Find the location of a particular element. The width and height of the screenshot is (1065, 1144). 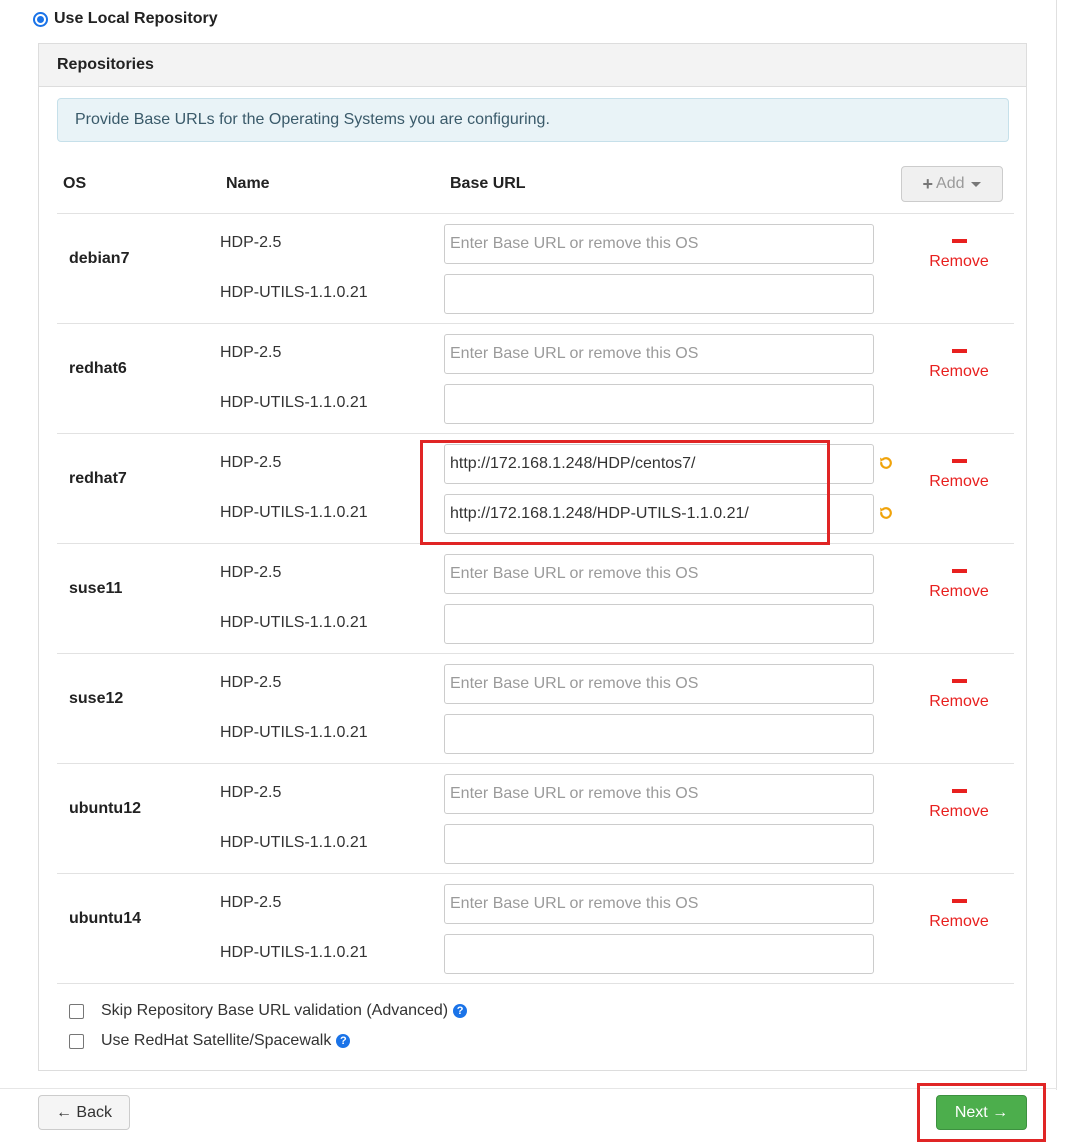

os-row-suse12: suse12 HDP-2.5 HDP-UTILS-1.1.0.21 Remove is located at coordinates (533, 709).